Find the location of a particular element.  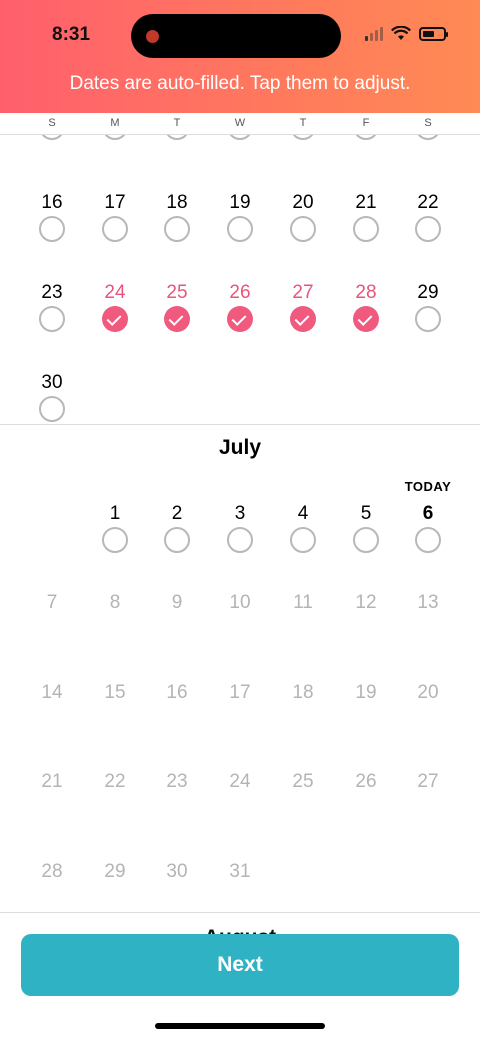

day-cell: 19 is located at coordinates (240, 217).